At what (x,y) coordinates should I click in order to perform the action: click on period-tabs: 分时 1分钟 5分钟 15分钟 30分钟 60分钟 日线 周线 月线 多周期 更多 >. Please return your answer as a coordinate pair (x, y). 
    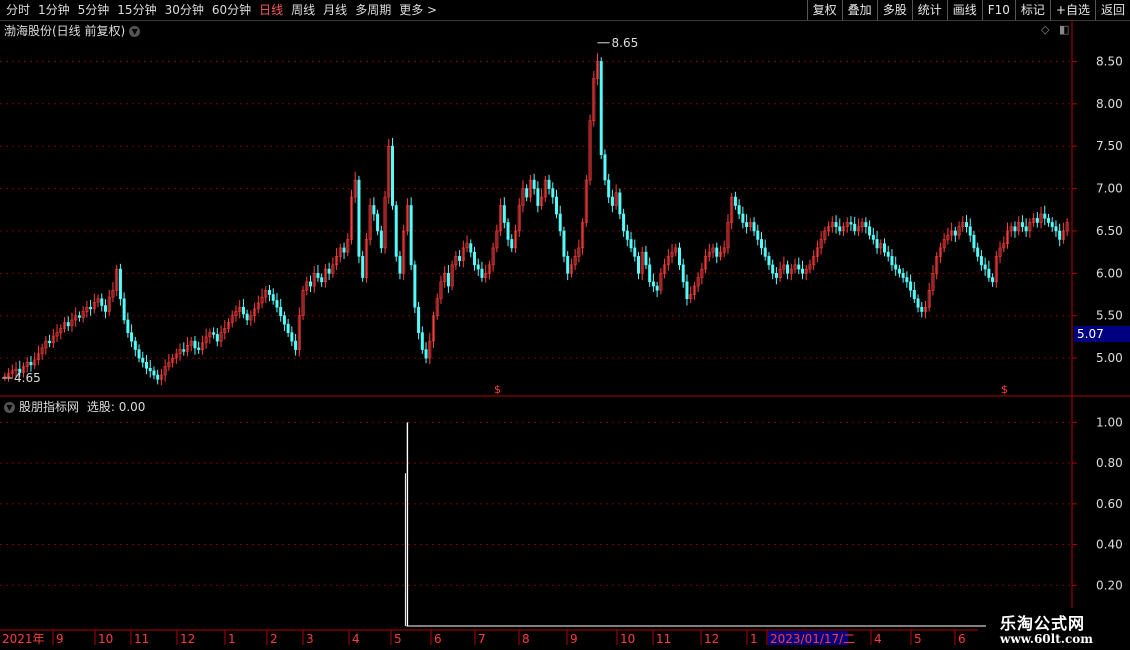
    Looking at the image, I should click on (225, 10).